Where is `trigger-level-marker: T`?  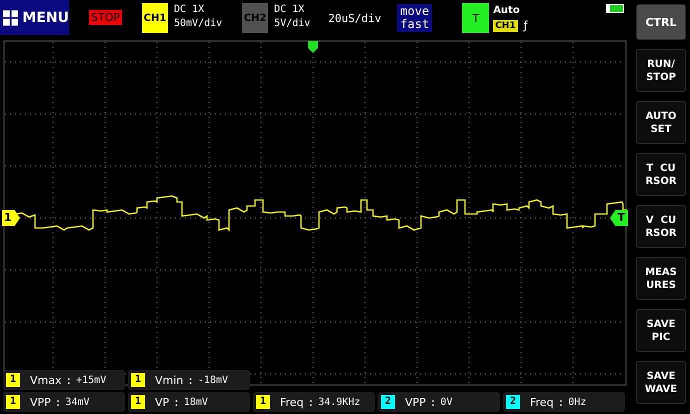
trigger-level-marker: T is located at coordinates (619, 218).